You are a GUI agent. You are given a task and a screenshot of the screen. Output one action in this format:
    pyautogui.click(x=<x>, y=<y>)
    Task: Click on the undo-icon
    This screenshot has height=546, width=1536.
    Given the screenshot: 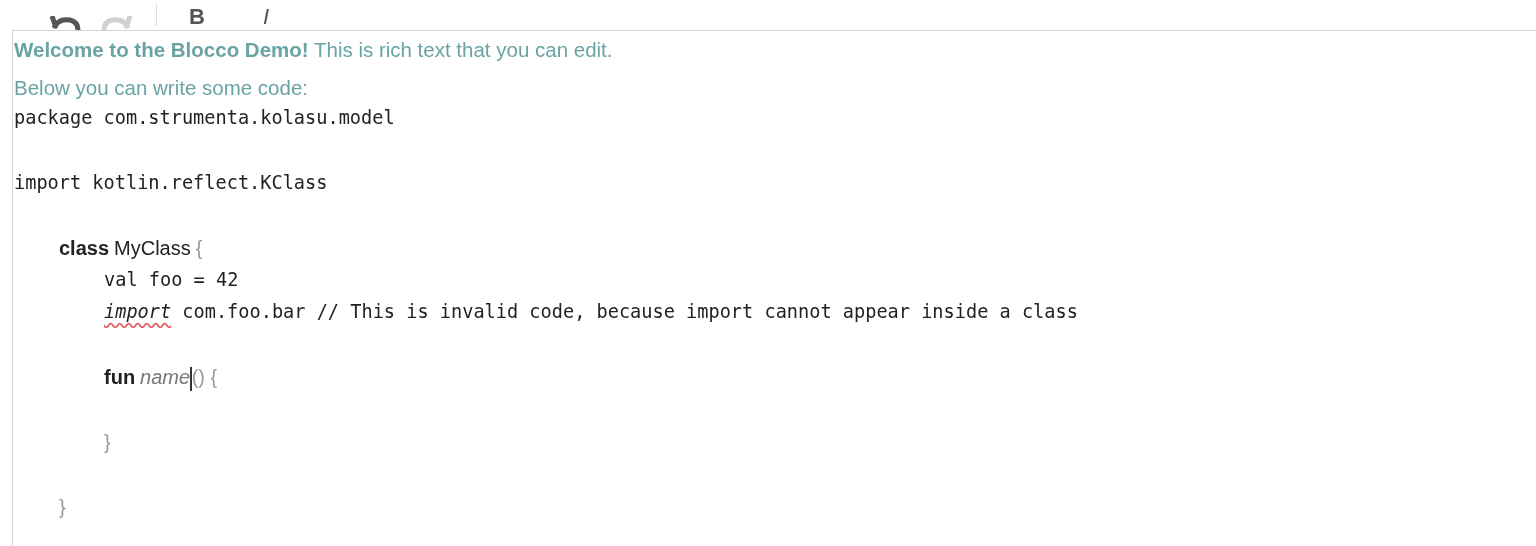 What is the action you would take?
    pyautogui.click(x=65, y=23)
    